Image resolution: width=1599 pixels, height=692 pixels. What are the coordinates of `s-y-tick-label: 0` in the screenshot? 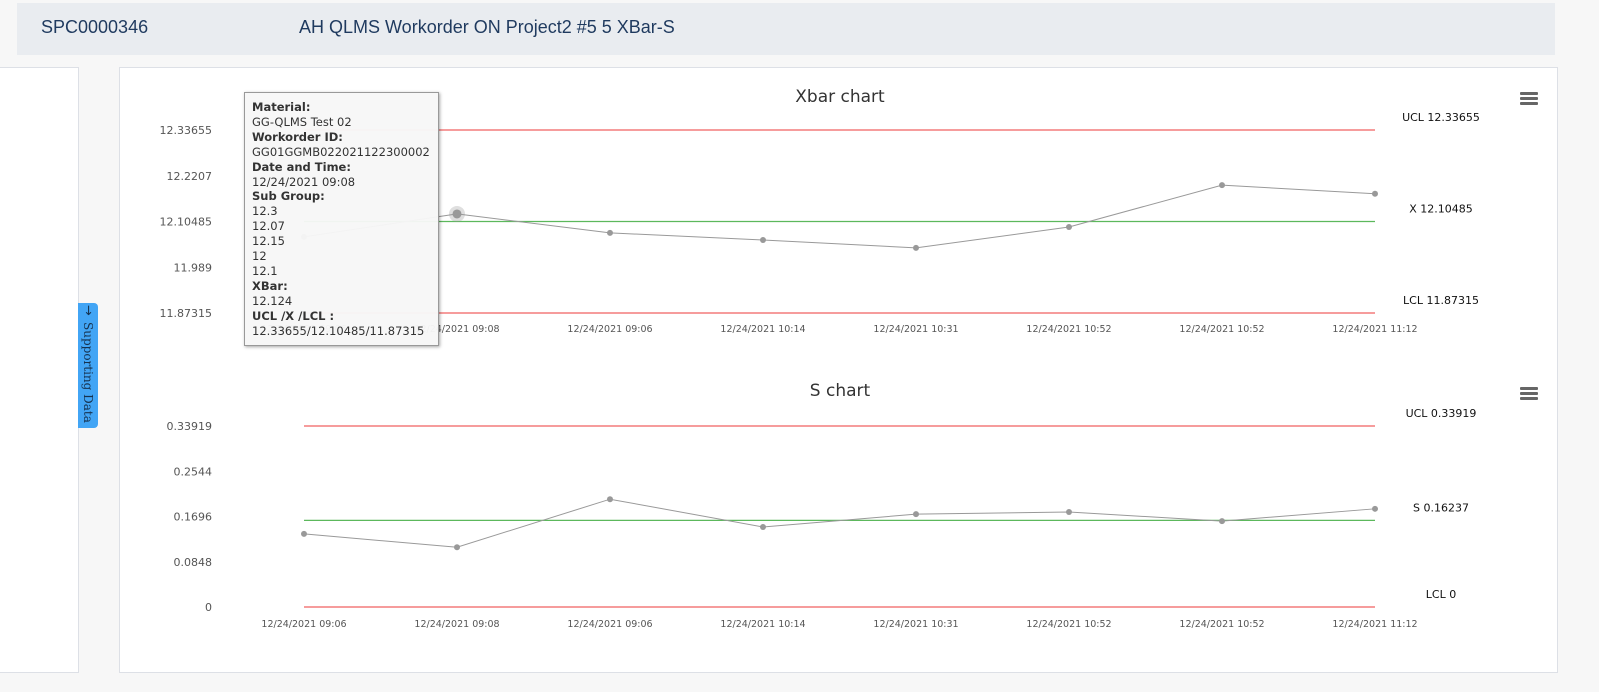 It's located at (208, 607).